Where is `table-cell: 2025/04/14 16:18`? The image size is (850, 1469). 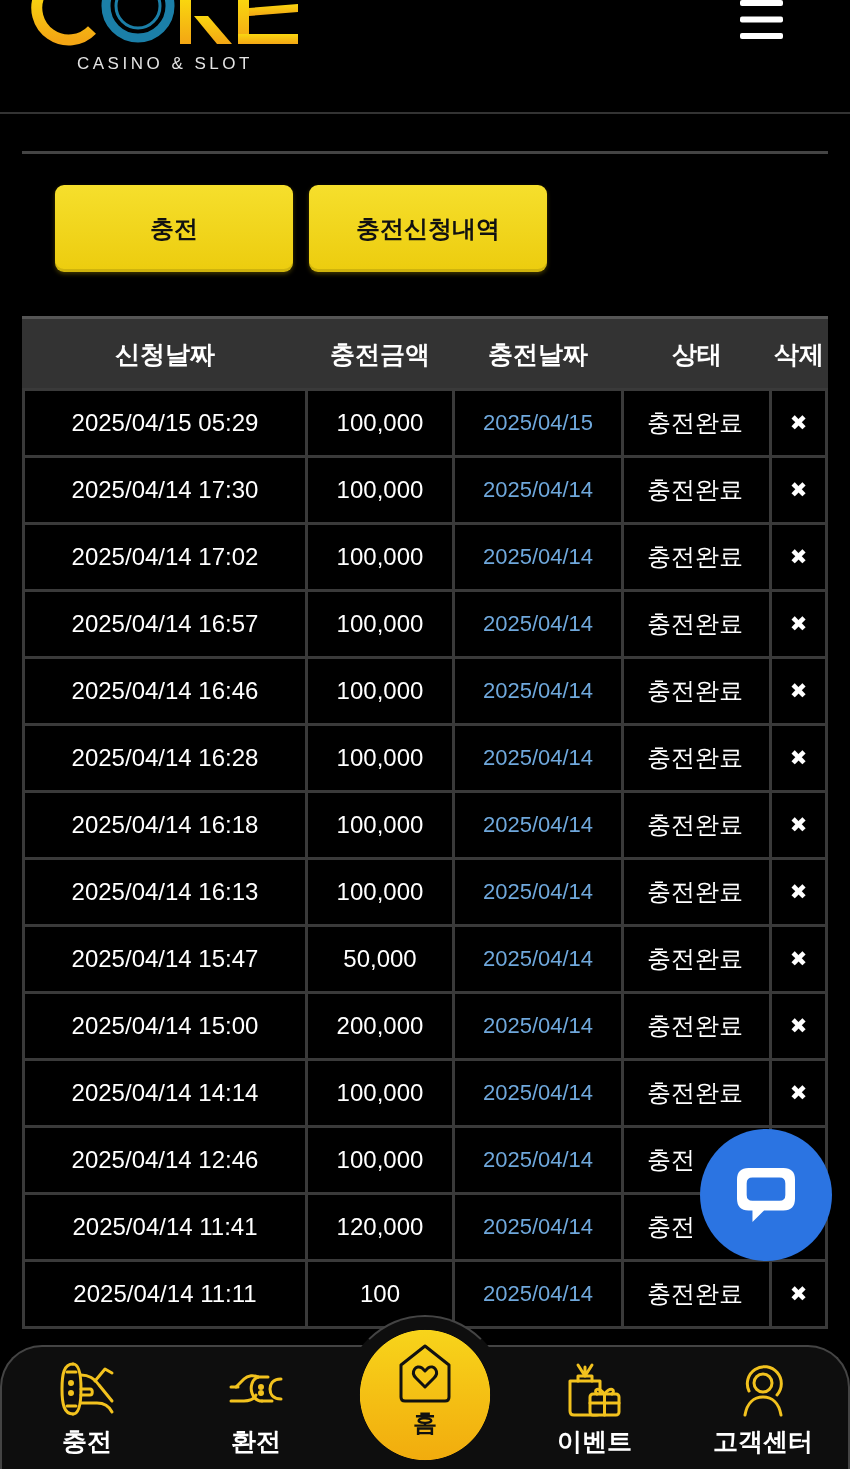 table-cell: 2025/04/14 16:18 is located at coordinates (165, 825).